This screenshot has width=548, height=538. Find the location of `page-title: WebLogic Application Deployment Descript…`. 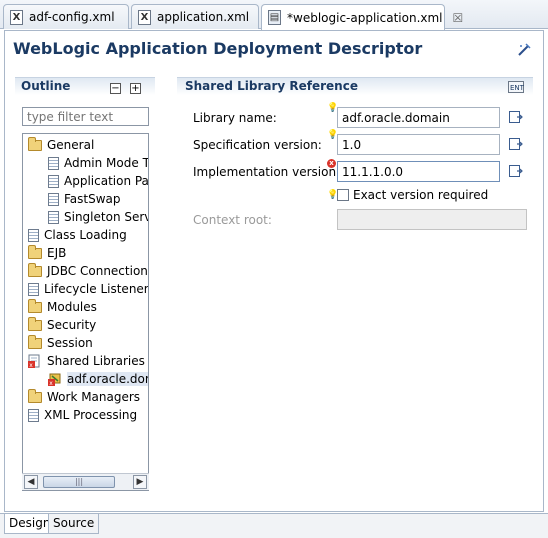

page-title: WebLogic Application Deployment Descript… is located at coordinates (218, 48).